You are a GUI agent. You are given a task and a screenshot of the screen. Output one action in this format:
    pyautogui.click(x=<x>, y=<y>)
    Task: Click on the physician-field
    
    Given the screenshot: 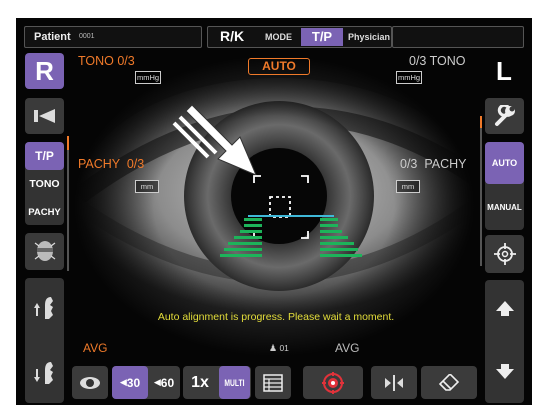 What is the action you would take?
    pyautogui.click(x=458, y=37)
    